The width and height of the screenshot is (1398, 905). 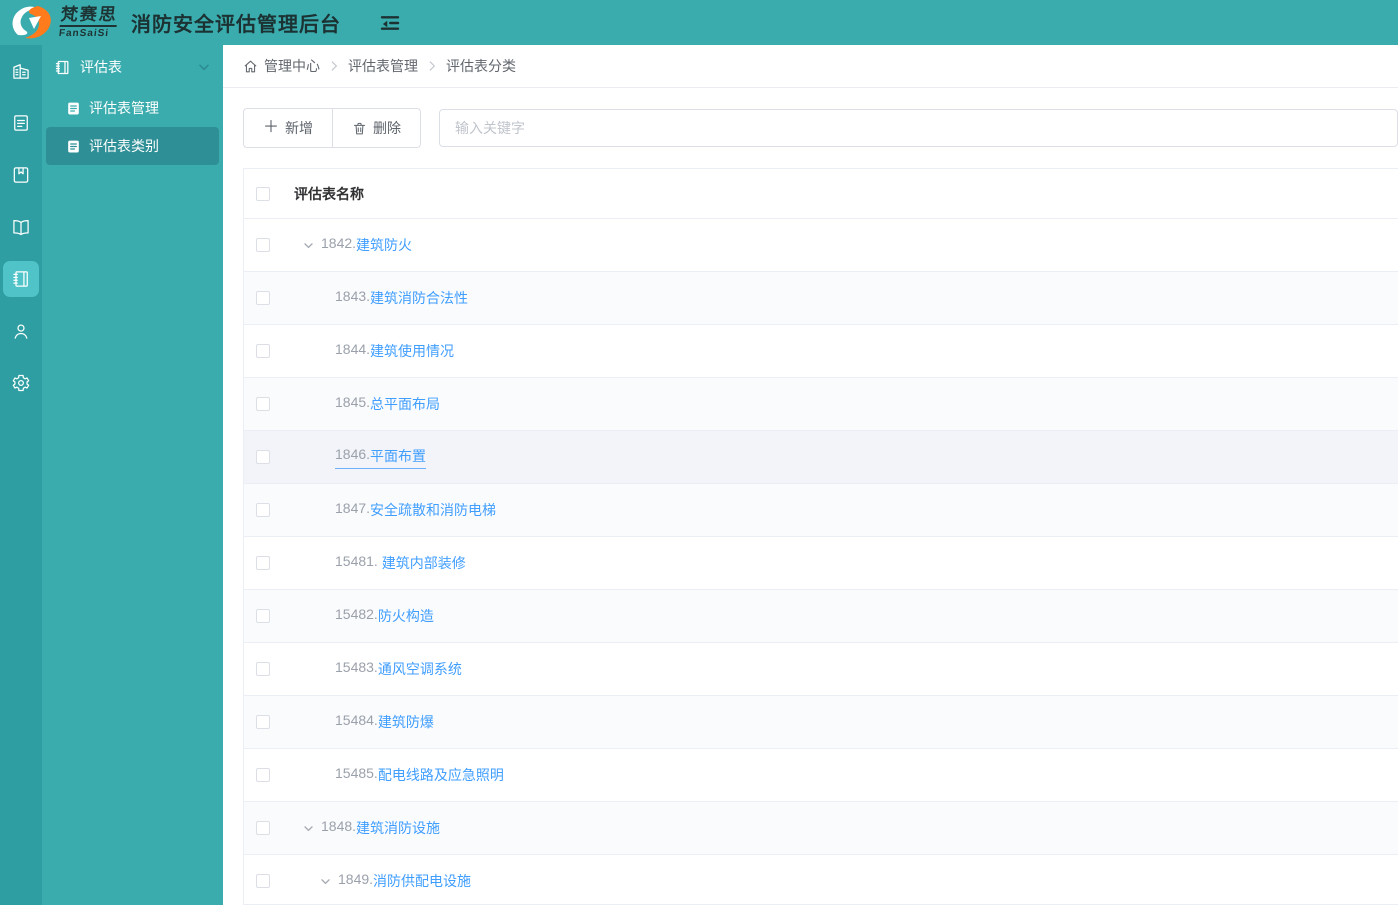 What do you see at coordinates (405, 616) in the screenshot?
I see `category-name: 防火构造` at bounding box center [405, 616].